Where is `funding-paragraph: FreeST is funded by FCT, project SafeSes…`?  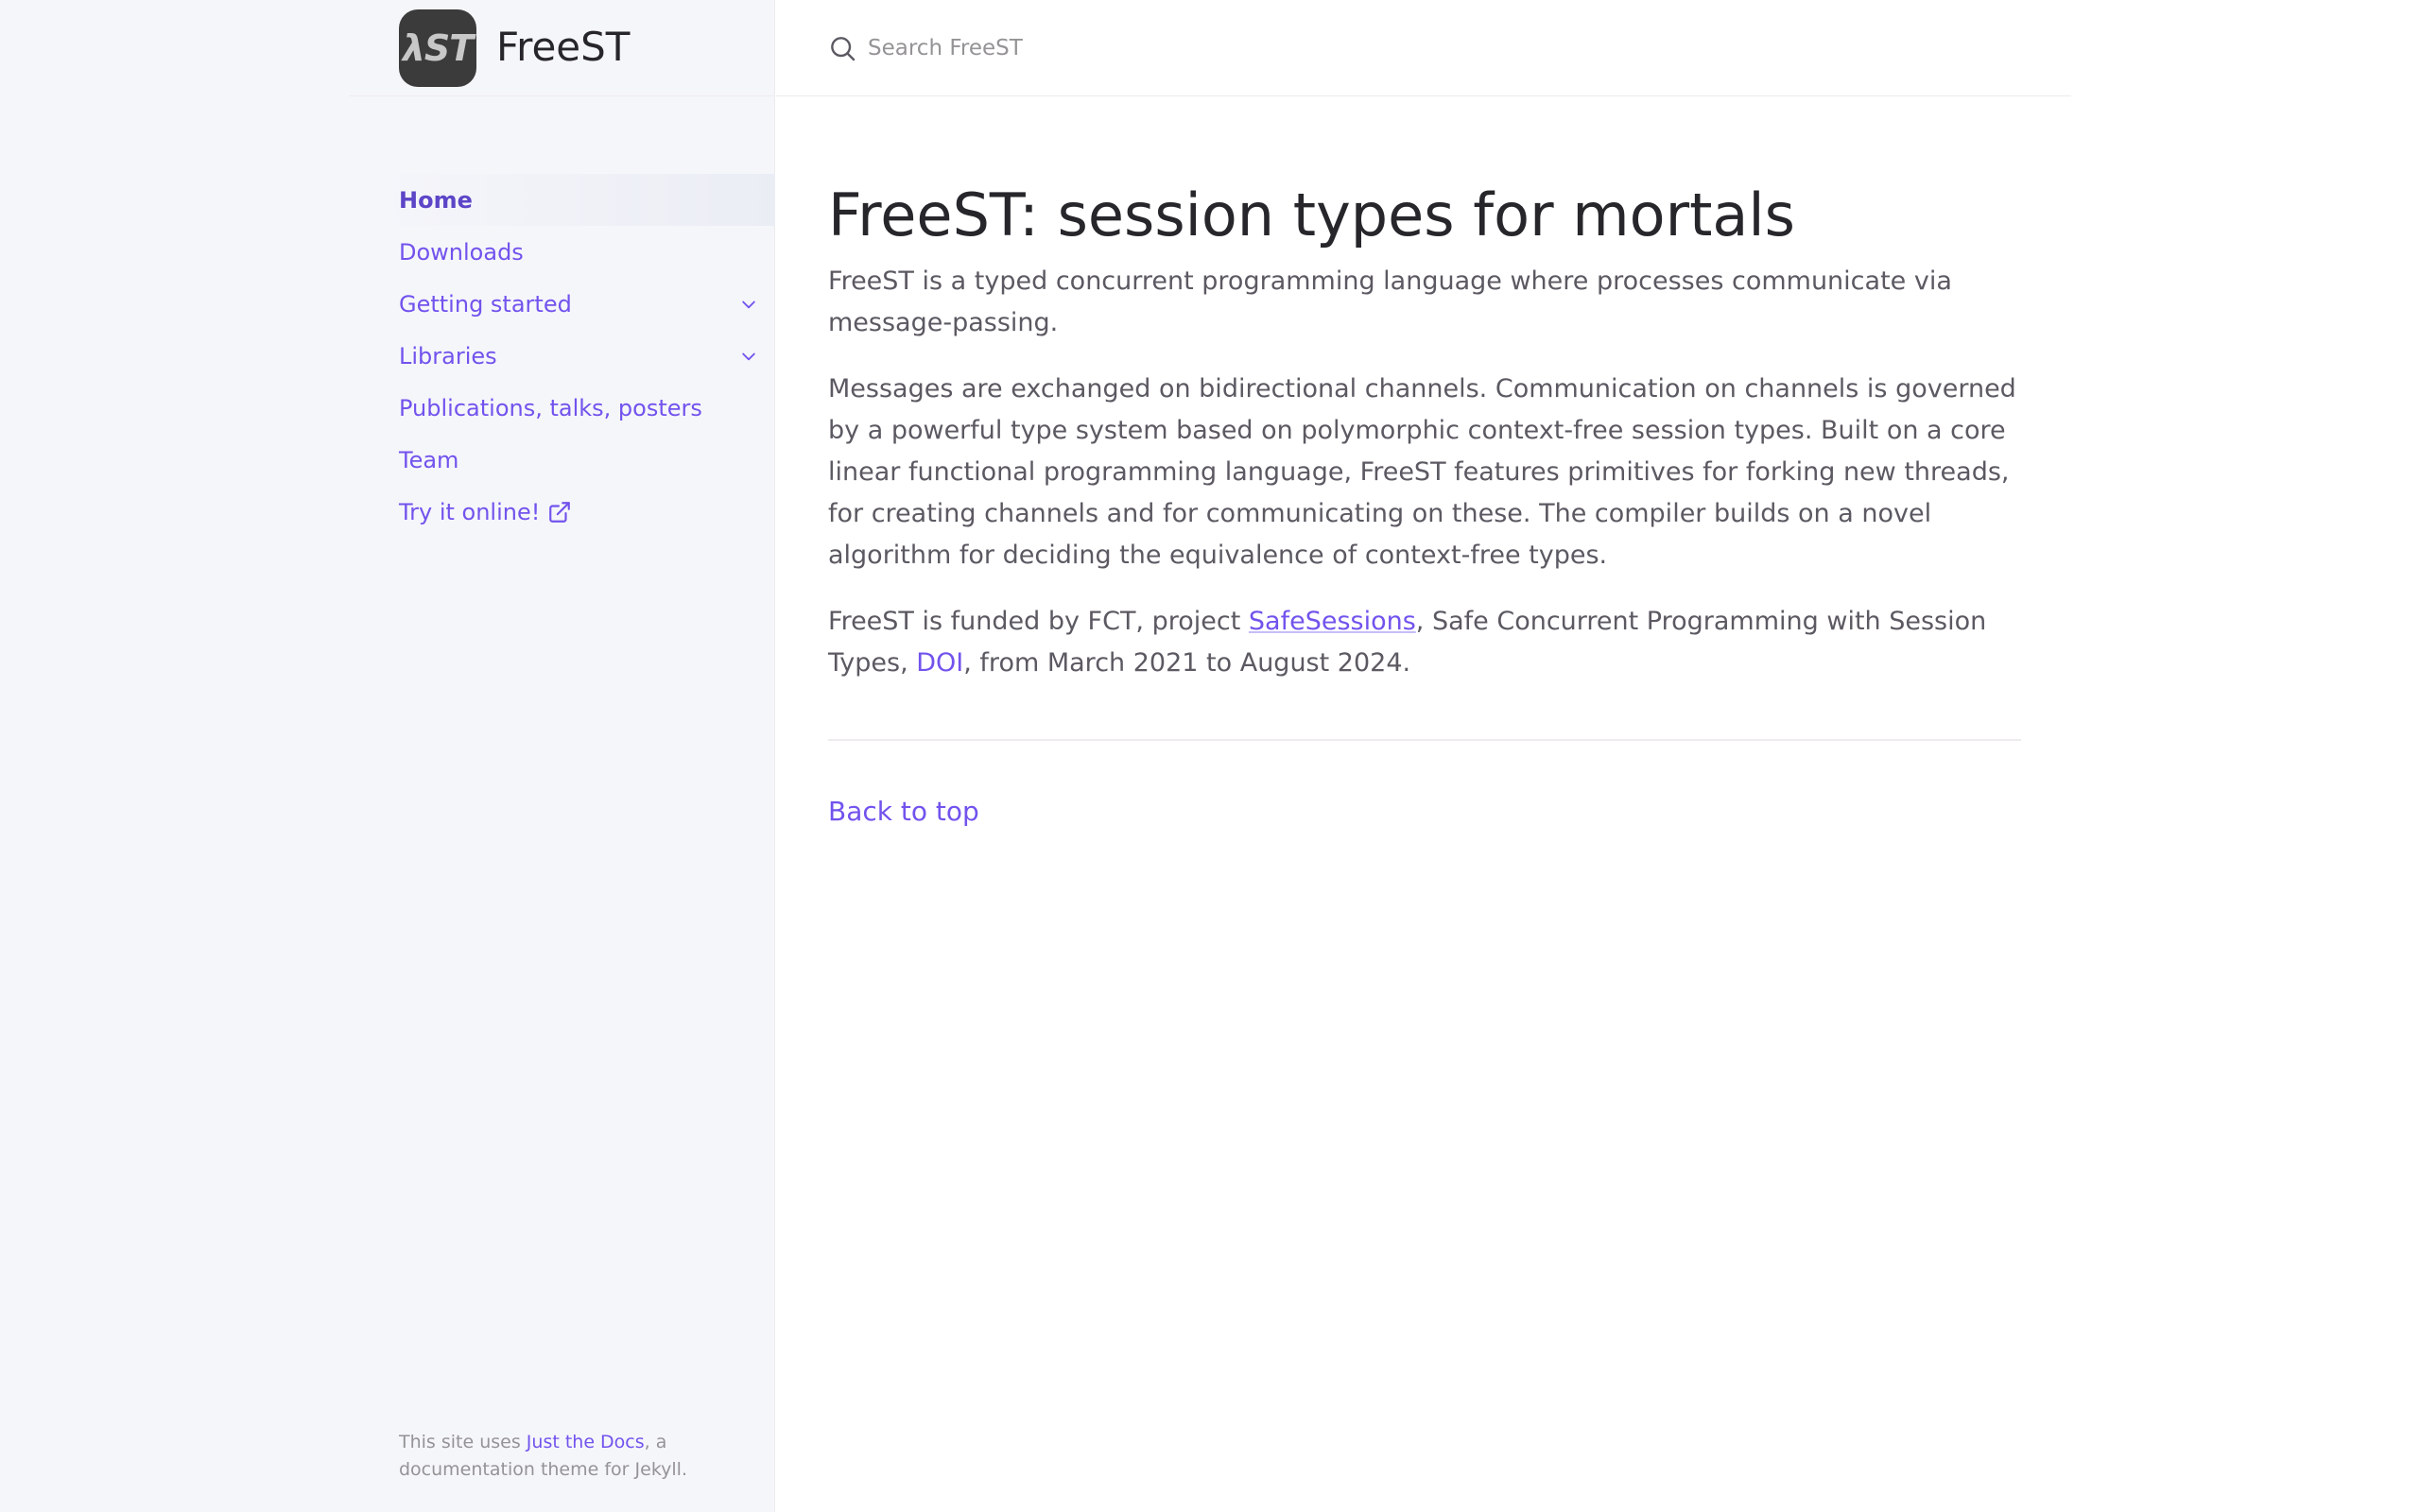 funding-paragraph: FreeST is funded by FCT, project SafeSes… is located at coordinates (1424, 642).